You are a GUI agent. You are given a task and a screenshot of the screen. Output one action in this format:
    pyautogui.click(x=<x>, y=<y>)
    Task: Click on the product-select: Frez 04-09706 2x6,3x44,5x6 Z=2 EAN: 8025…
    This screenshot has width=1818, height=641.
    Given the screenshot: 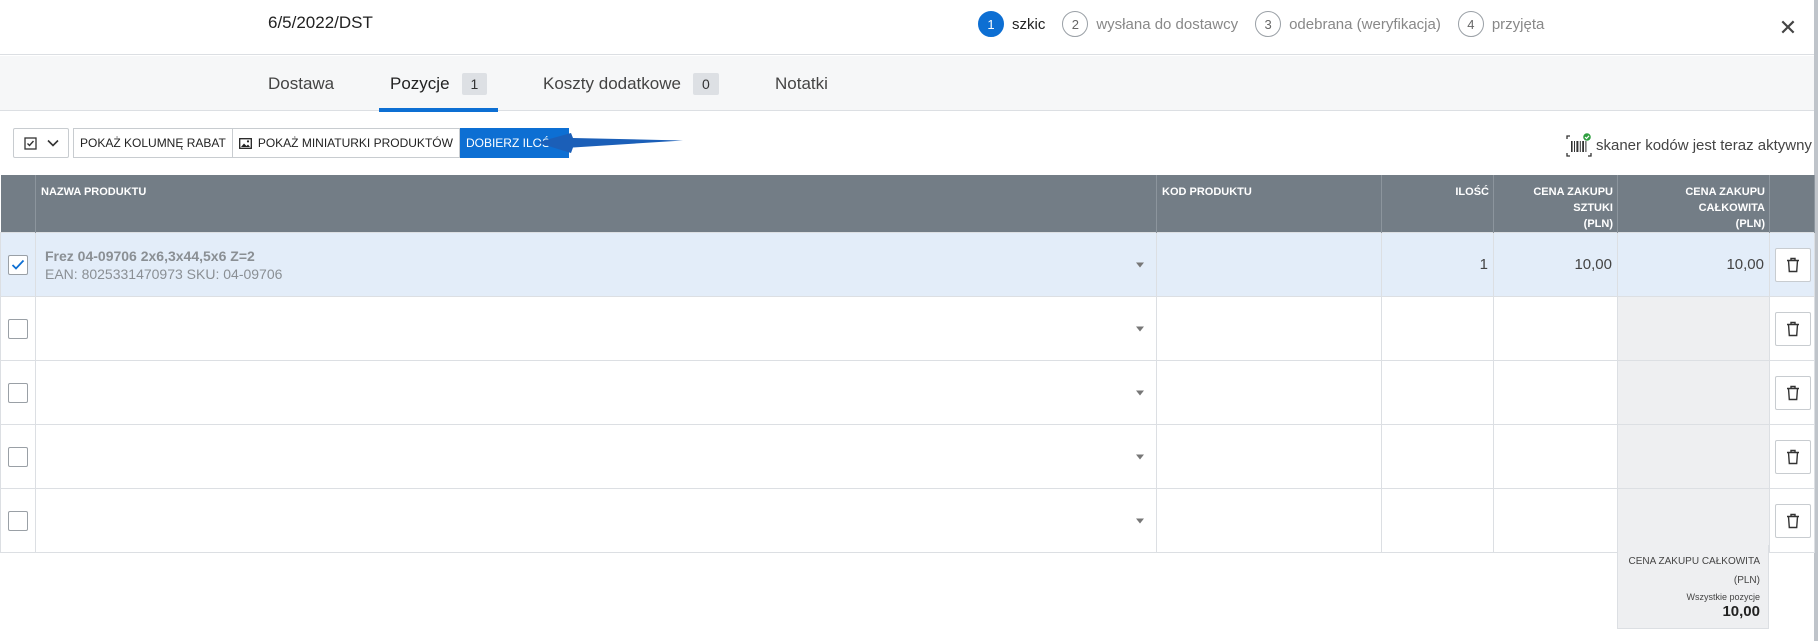 What is the action you would take?
    pyautogui.click(x=596, y=264)
    